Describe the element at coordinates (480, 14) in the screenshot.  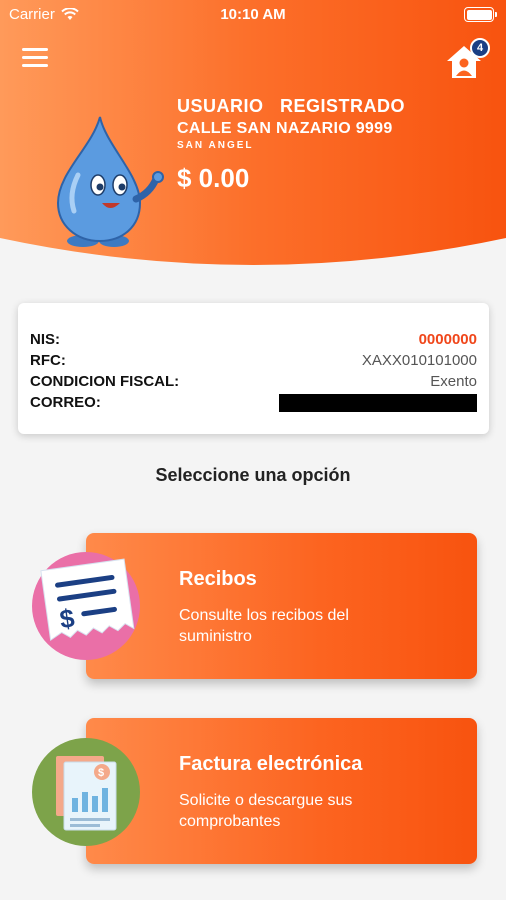
I see `battery-icon` at that location.